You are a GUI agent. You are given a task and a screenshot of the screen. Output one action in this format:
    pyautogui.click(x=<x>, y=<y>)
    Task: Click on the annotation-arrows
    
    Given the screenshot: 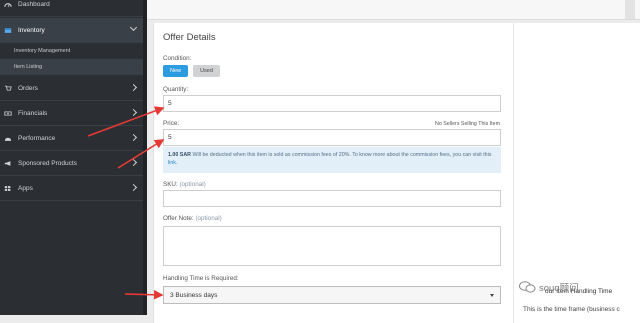 What is the action you would take?
    pyautogui.click(x=126, y=203)
    